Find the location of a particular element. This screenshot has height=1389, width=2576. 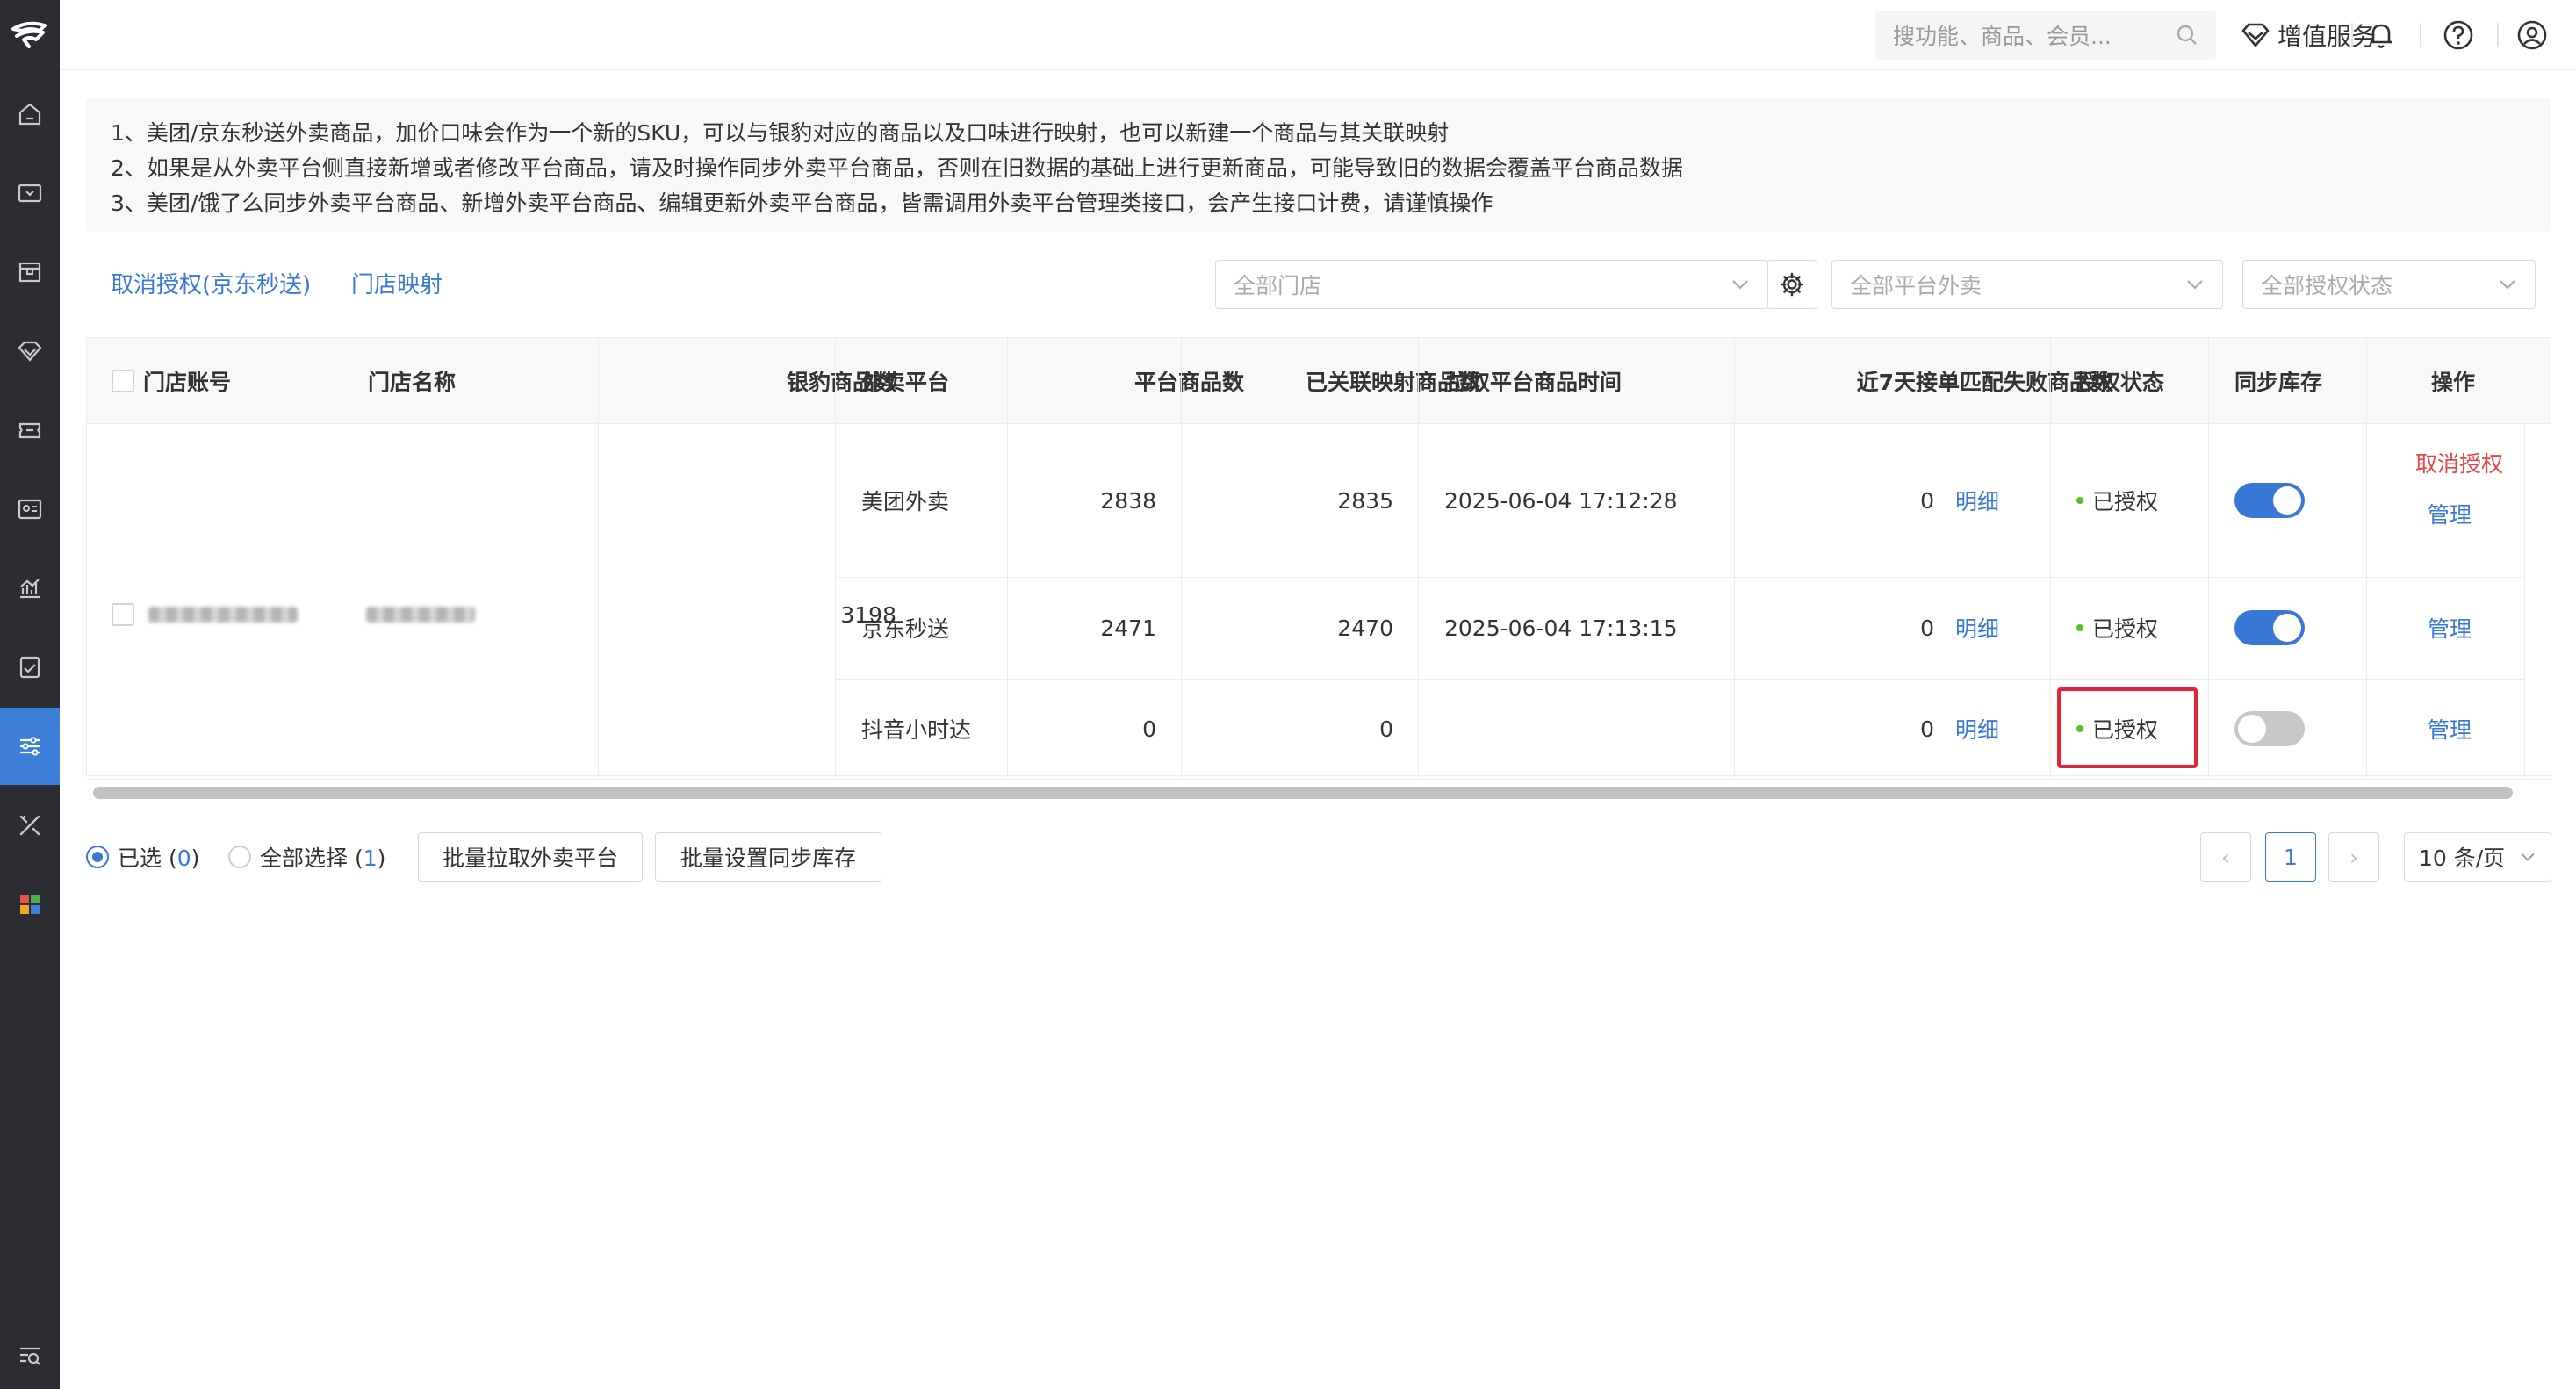

notification-button is located at coordinates (2381, 35).